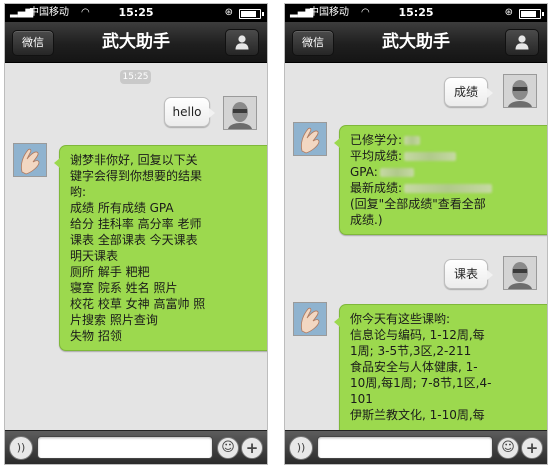 This screenshot has width=550, height=467. I want to click on schedule-line: 10周,每1周; 7-8节,1区,4-, so click(421, 383).